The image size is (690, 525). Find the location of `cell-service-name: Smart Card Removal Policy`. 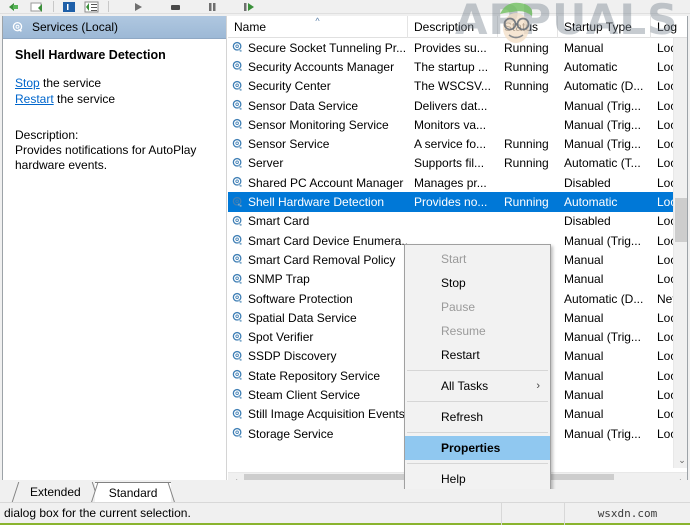

cell-service-name: Smart Card Removal Policy is located at coordinates (318, 260).